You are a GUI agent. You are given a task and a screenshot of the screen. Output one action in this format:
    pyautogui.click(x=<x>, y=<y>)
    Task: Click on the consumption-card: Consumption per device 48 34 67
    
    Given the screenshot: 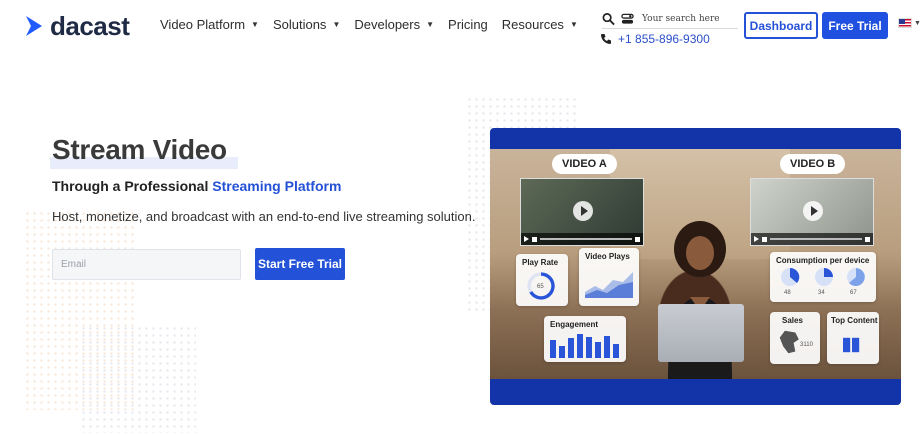 What is the action you would take?
    pyautogui.click(x=823, y=277)
    